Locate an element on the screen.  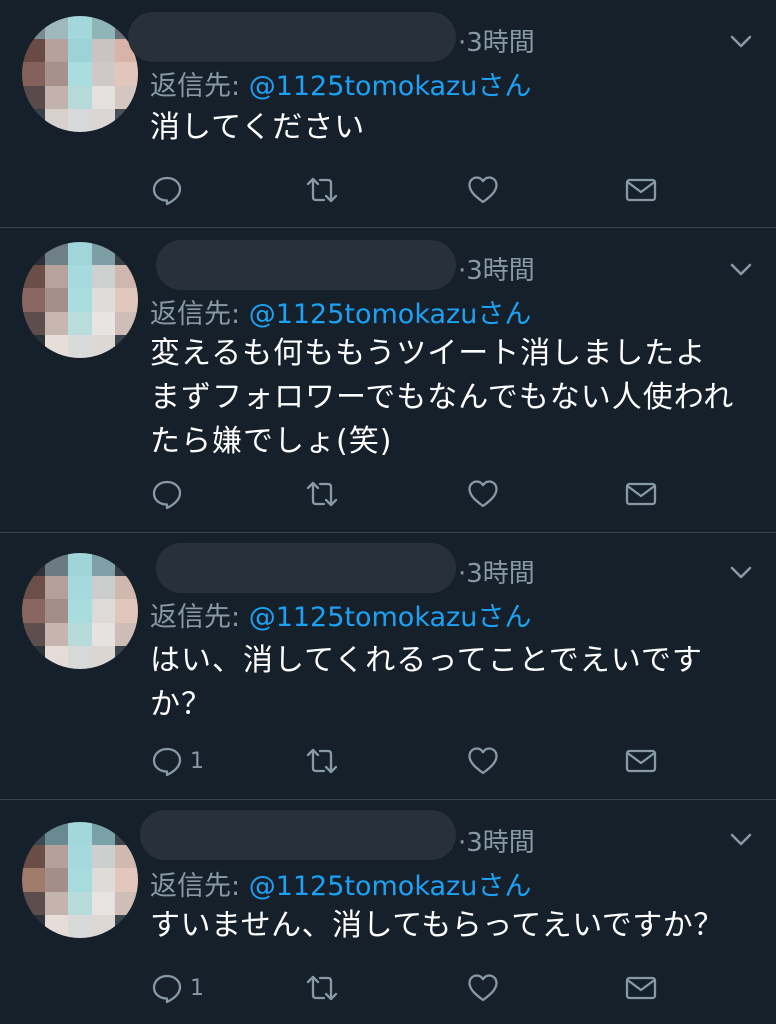
tweet-text: 消してください is located at coordinates (258, 127).